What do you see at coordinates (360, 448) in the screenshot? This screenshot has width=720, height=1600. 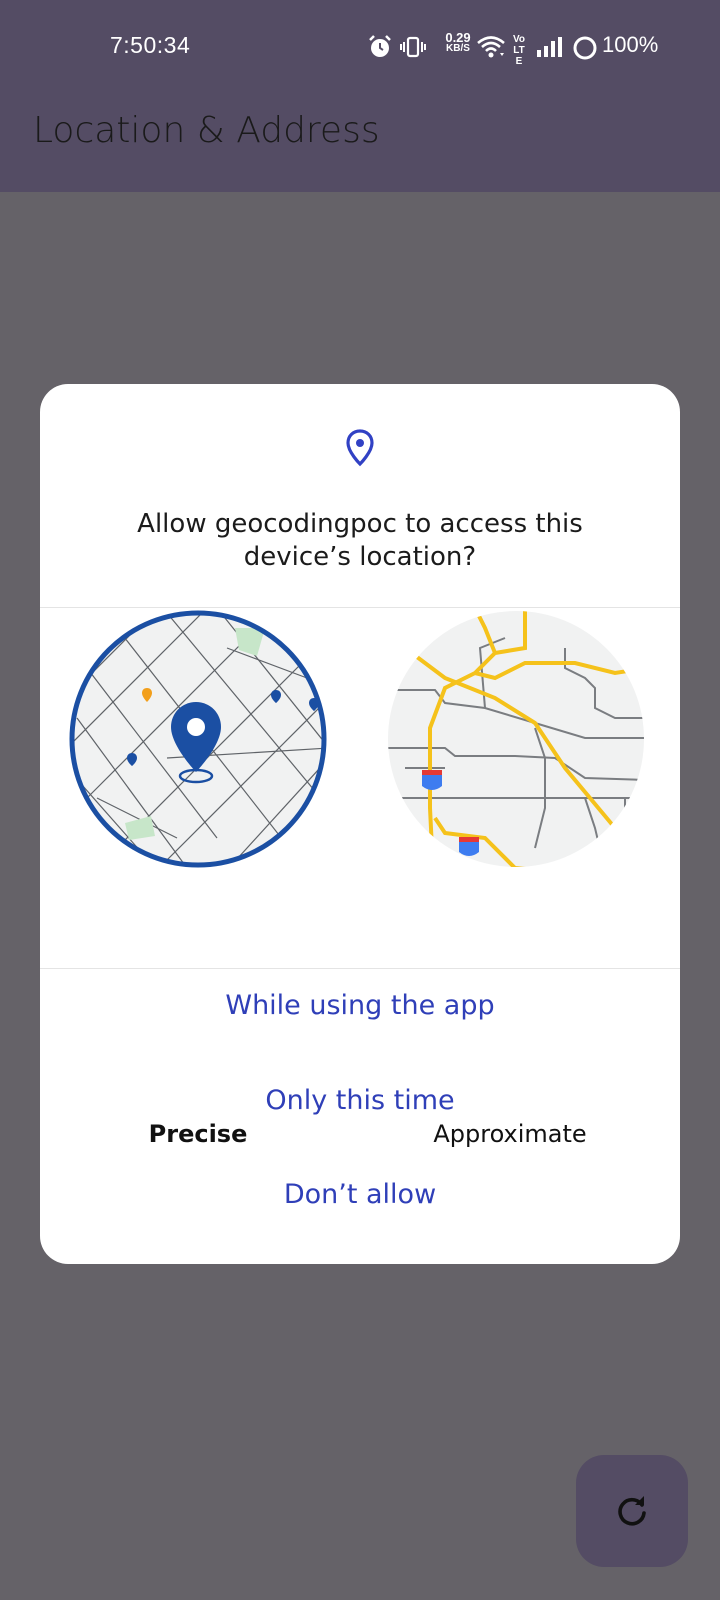 I see `location-pin-icon` at bounding box center [360, 448].